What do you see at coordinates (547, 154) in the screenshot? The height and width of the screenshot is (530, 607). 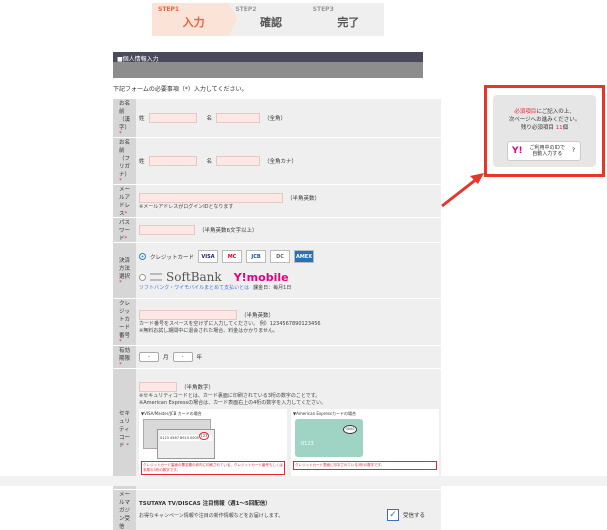 I see `ybtn-line2: 自動入力する` at bounding box center [547, 154].